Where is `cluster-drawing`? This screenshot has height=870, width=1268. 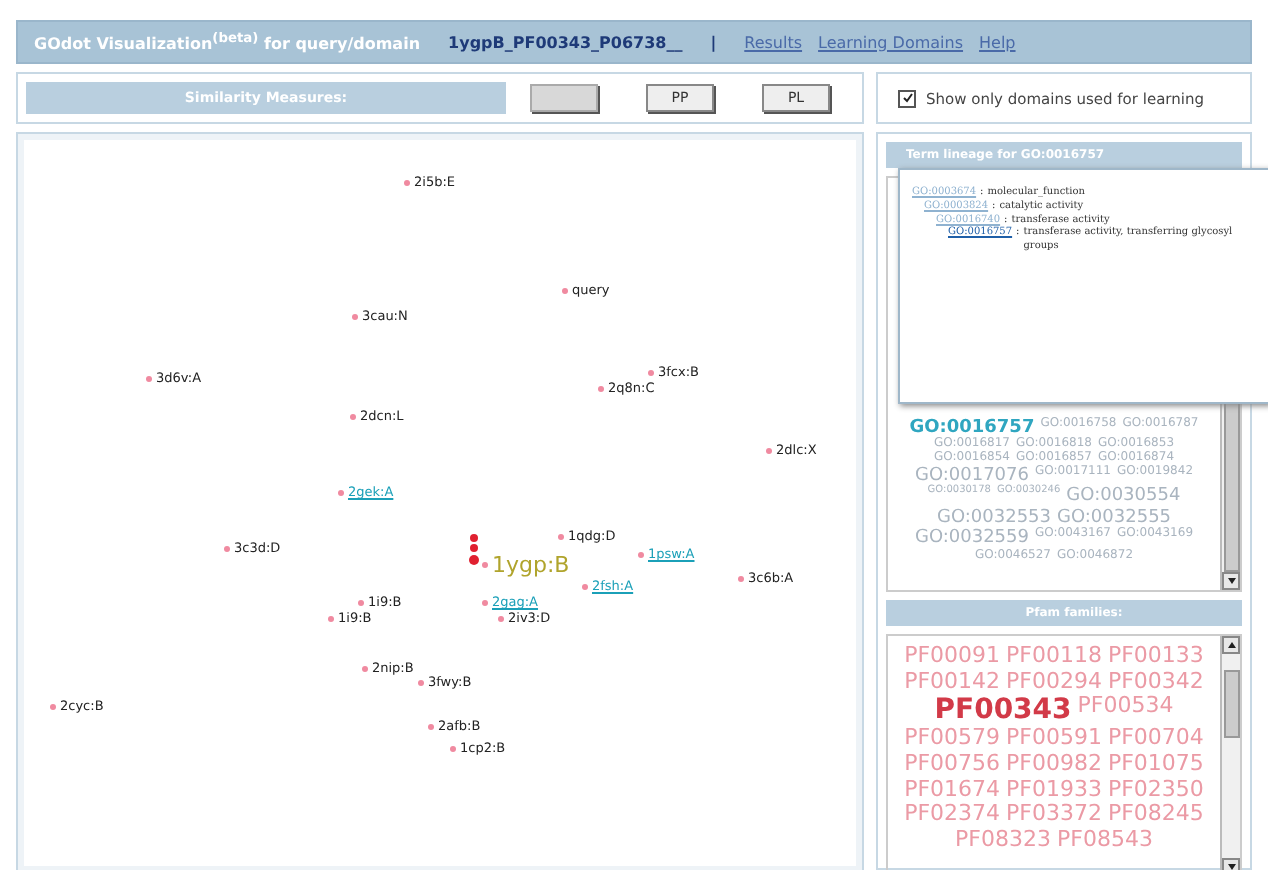
cluster-drawing is located at coordinates (474, 550).